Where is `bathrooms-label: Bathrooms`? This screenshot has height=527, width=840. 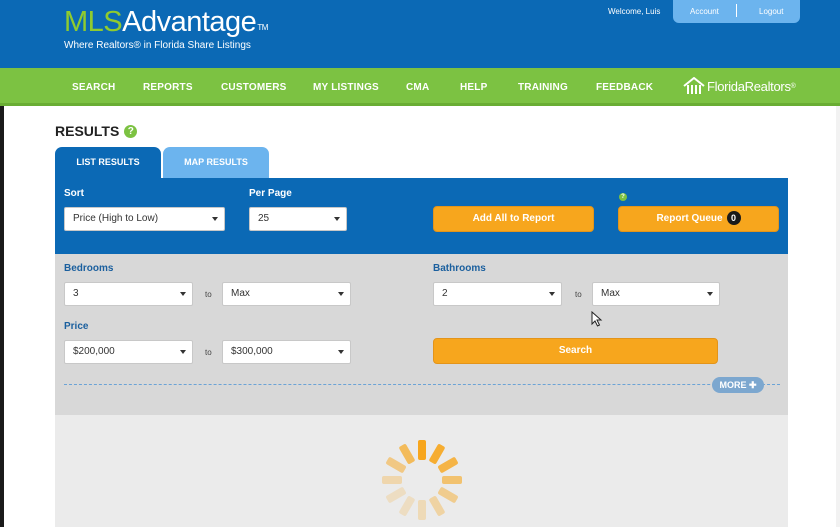
bathrooms-label: Bathrooms is located at coordinates (459, 268).